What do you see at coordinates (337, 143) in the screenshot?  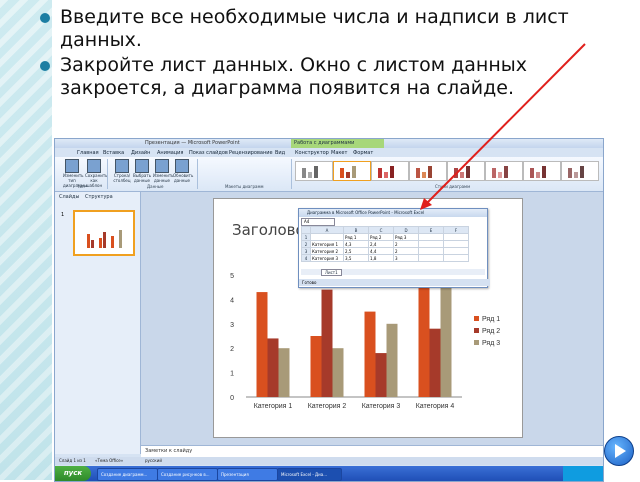 I see `ppt-context-tab: Работа с диаграммами` at bounding box center [337, 143].